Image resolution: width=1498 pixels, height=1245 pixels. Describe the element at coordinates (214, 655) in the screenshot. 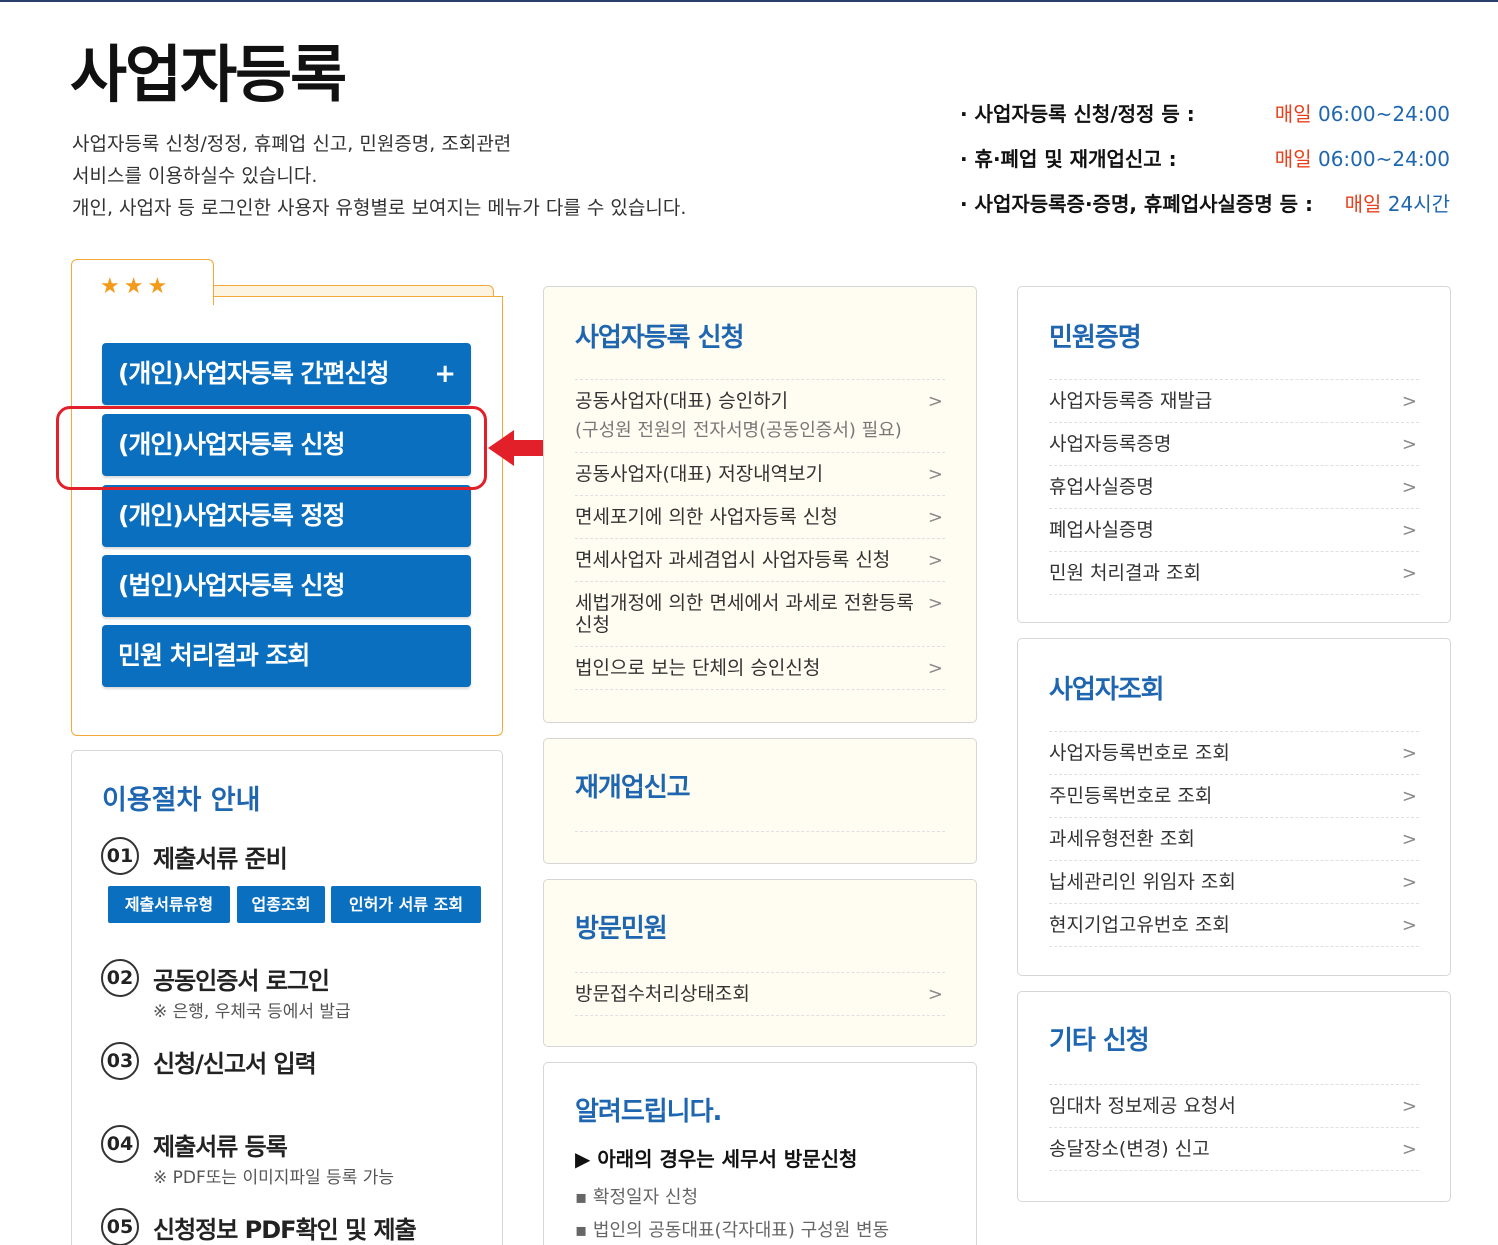

I see `button-label: 민원 처리결과 조회` at that location.